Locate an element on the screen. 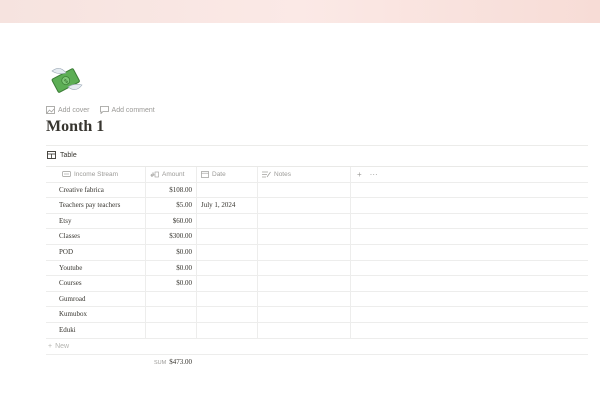 The height and width of the screenshot is (400, 600). table-row: Eduki is located at coordinates (317, 330).